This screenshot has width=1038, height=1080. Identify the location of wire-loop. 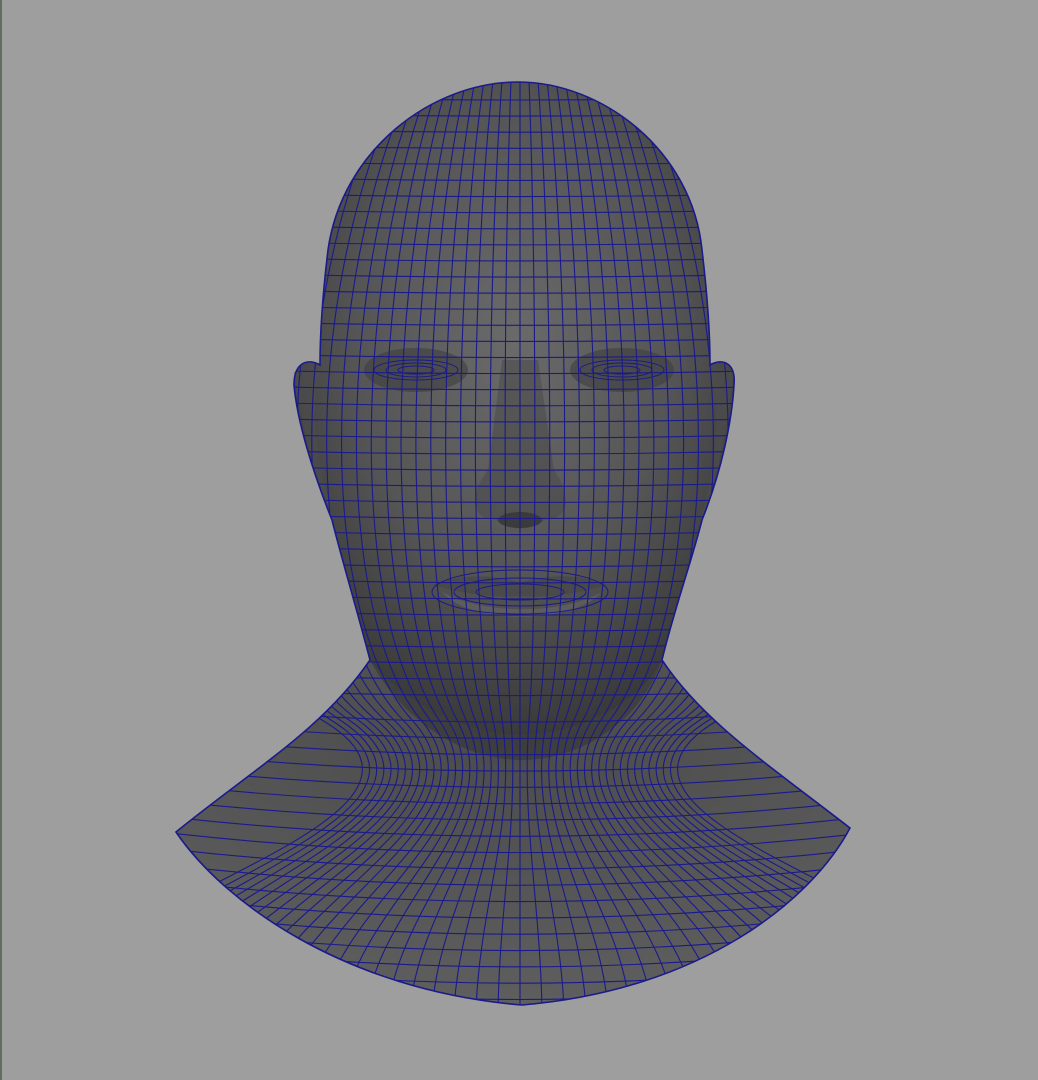
(517, 1019).